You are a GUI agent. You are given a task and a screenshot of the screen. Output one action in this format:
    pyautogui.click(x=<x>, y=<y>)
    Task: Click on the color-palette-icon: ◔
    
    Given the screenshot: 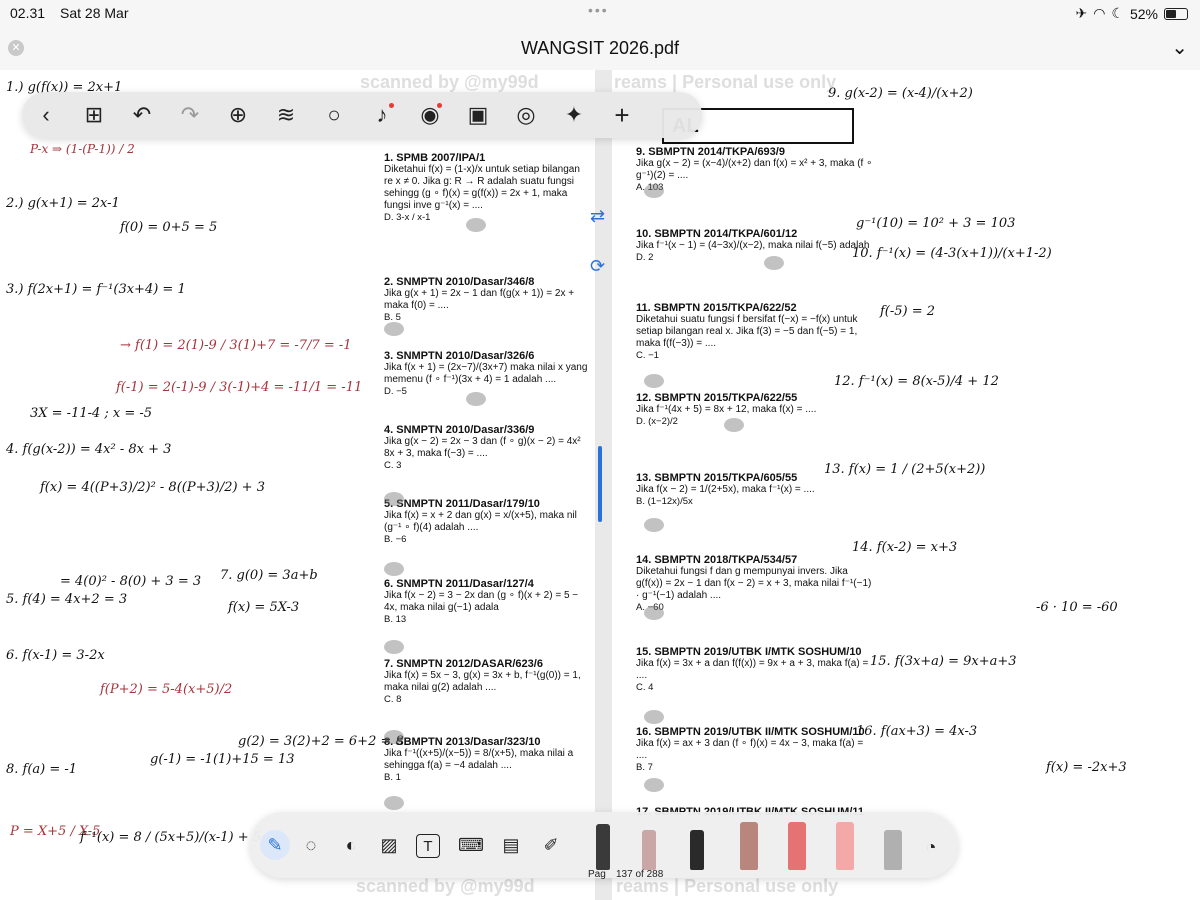 What is the action you would take?
    pyautogui.click(x=931, y=847)
    